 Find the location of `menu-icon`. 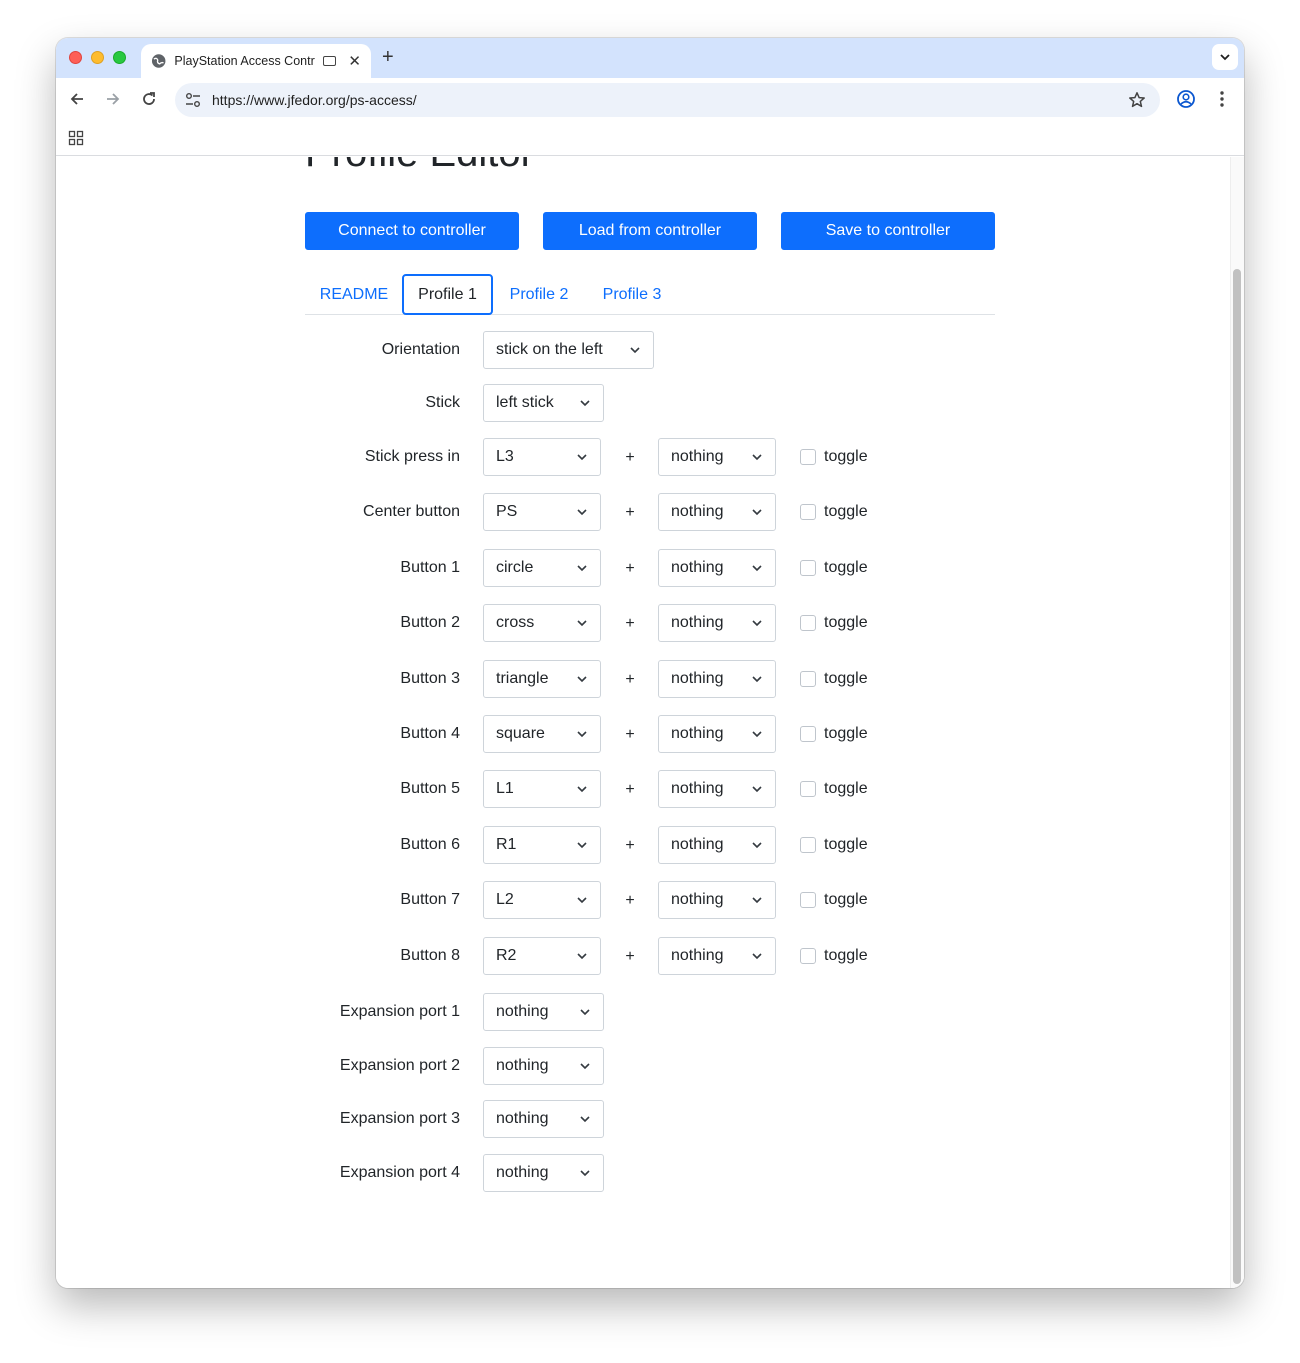

menu-icon is located at coordinates (1222, 99).